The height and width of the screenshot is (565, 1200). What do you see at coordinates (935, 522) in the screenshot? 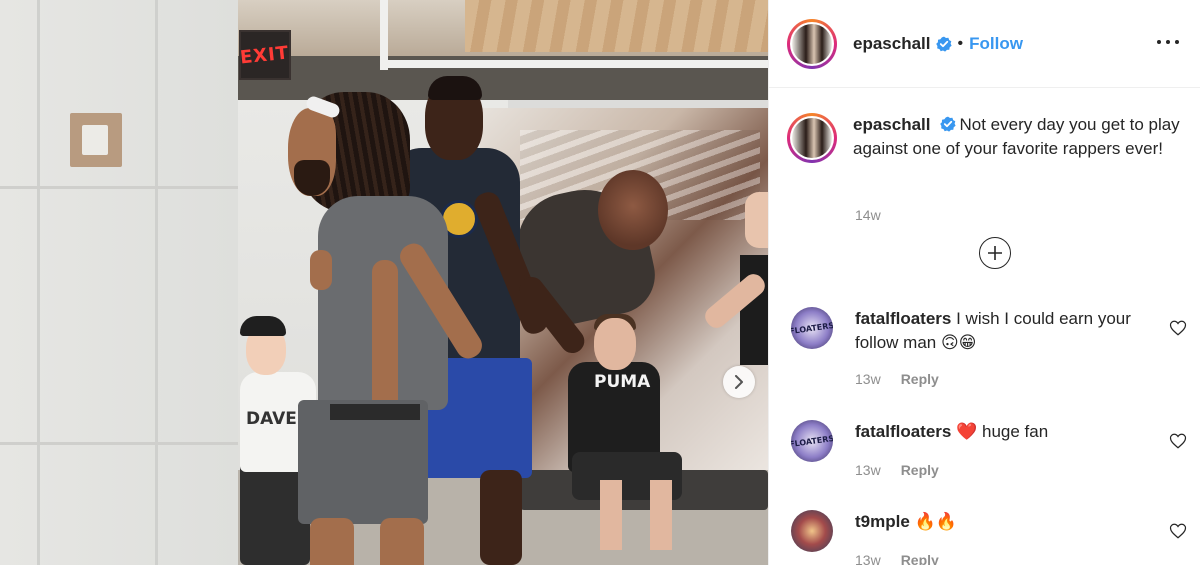
I see `comment-emoji: 🔥🔥` at bounding box center [935, 522].